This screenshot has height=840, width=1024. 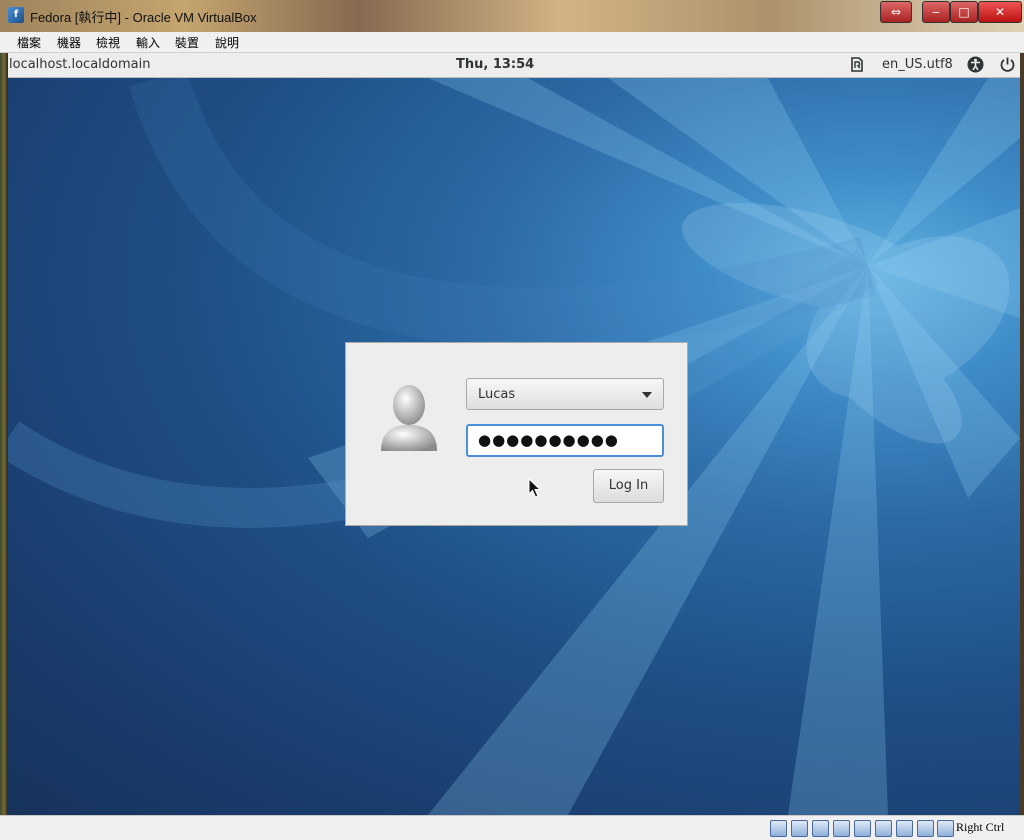 What do you see at coordinates (143, 17) in the screenshot?
I see `window-title: Fedora [執行中] - Oracle VM VirtualBox` at bounding box center [143, 17].